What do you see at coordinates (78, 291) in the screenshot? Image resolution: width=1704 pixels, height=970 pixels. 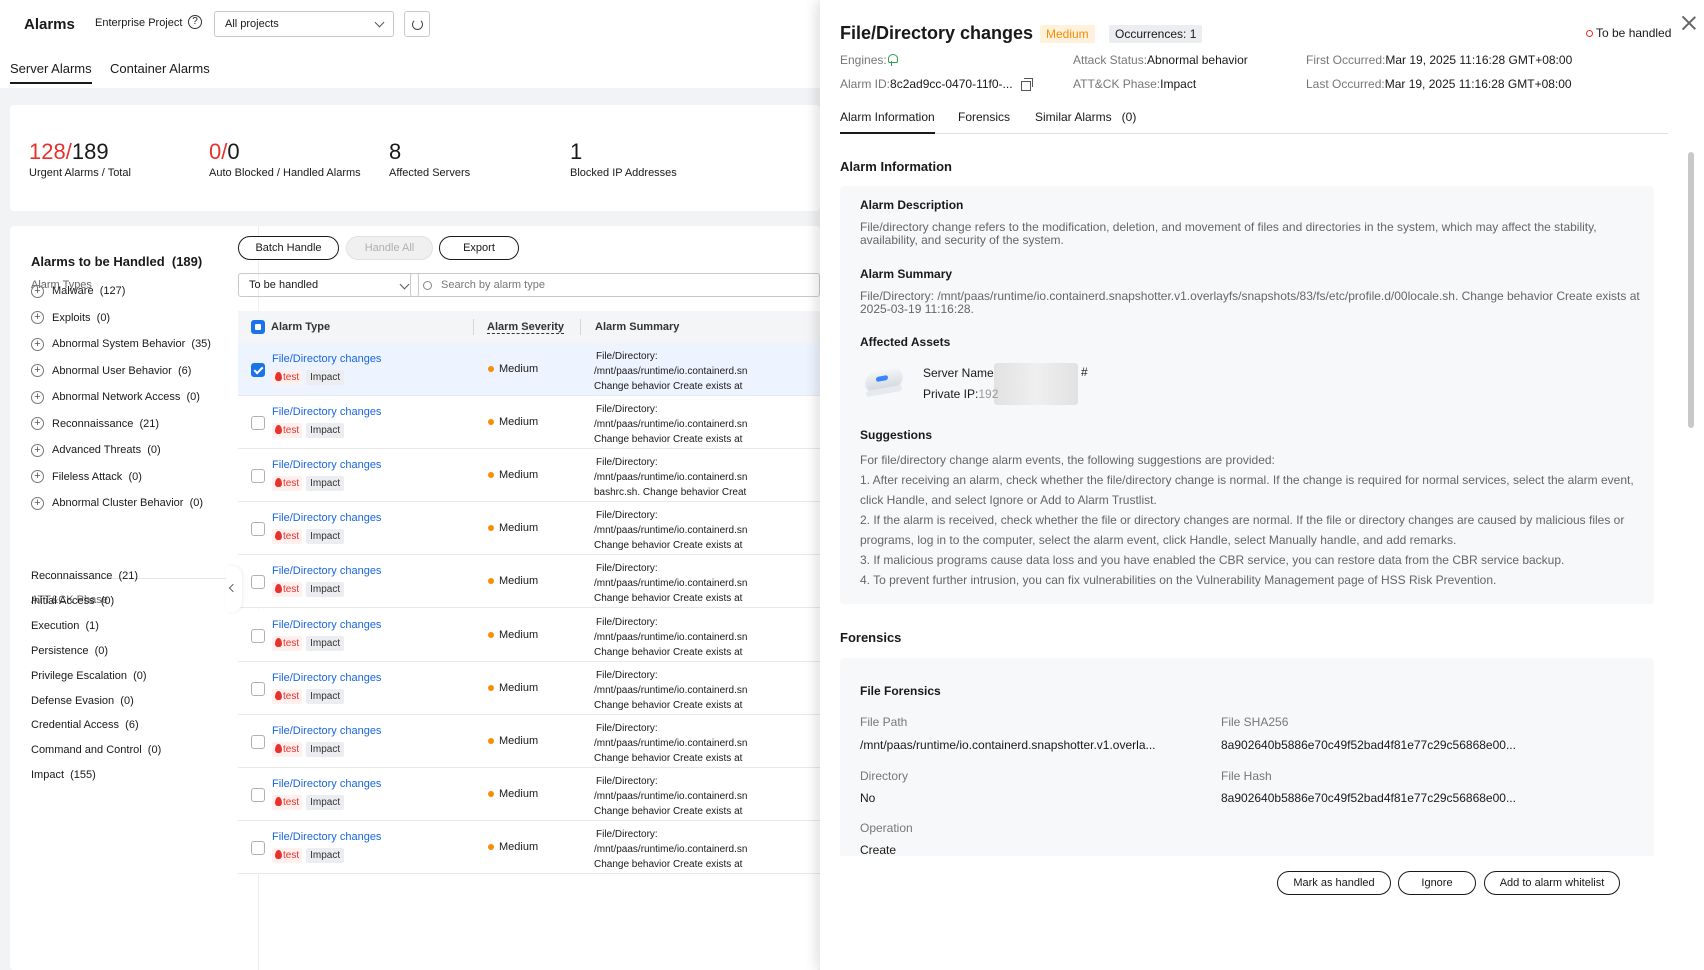 I see `alarm-type-item: + Malware (127)` at bounding box center [78, 291].